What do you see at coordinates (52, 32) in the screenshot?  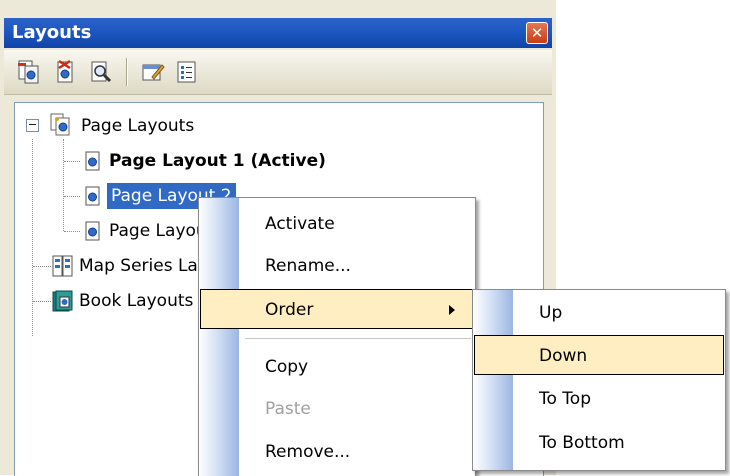 I see `panel-title: Layouts` at bounding box center [52, 32].